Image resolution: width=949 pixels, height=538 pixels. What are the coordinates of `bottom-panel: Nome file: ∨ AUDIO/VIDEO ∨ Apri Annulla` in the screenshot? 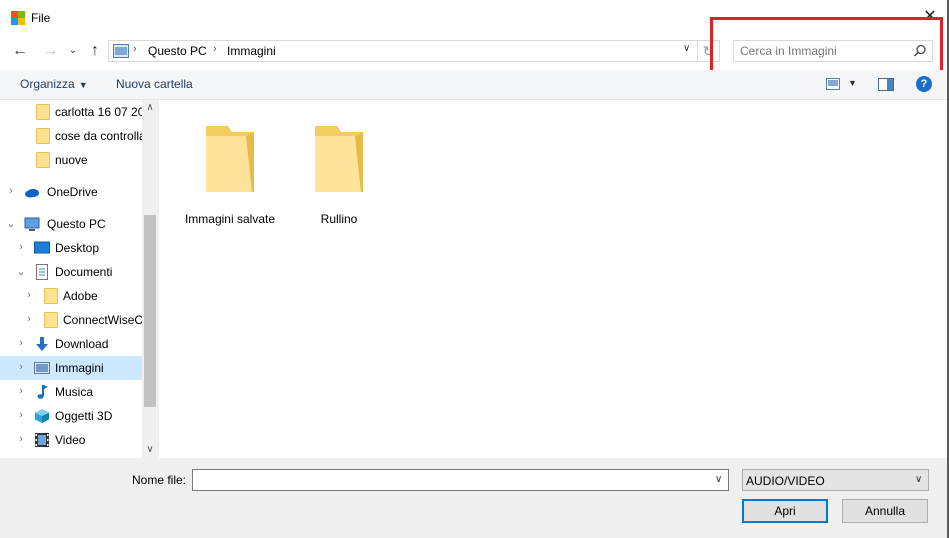 It's located at (474, 498).